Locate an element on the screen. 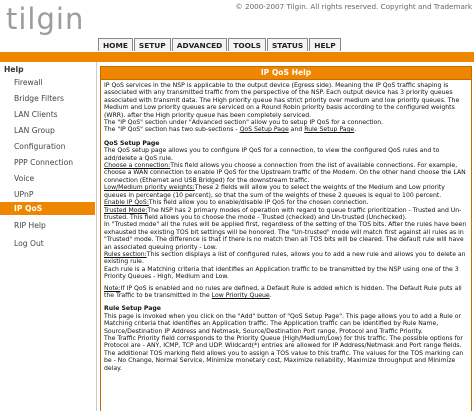  qos-setup-heading: QoS Setup Page is located at coordinates (132, 143).